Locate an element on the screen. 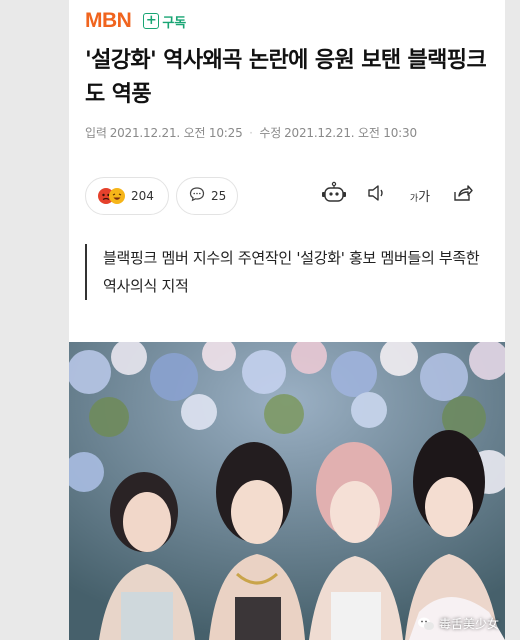 Image resolution: width=520 pixels, height=640 pixels. robot-summary-icon is located at coordinates (334, 195).